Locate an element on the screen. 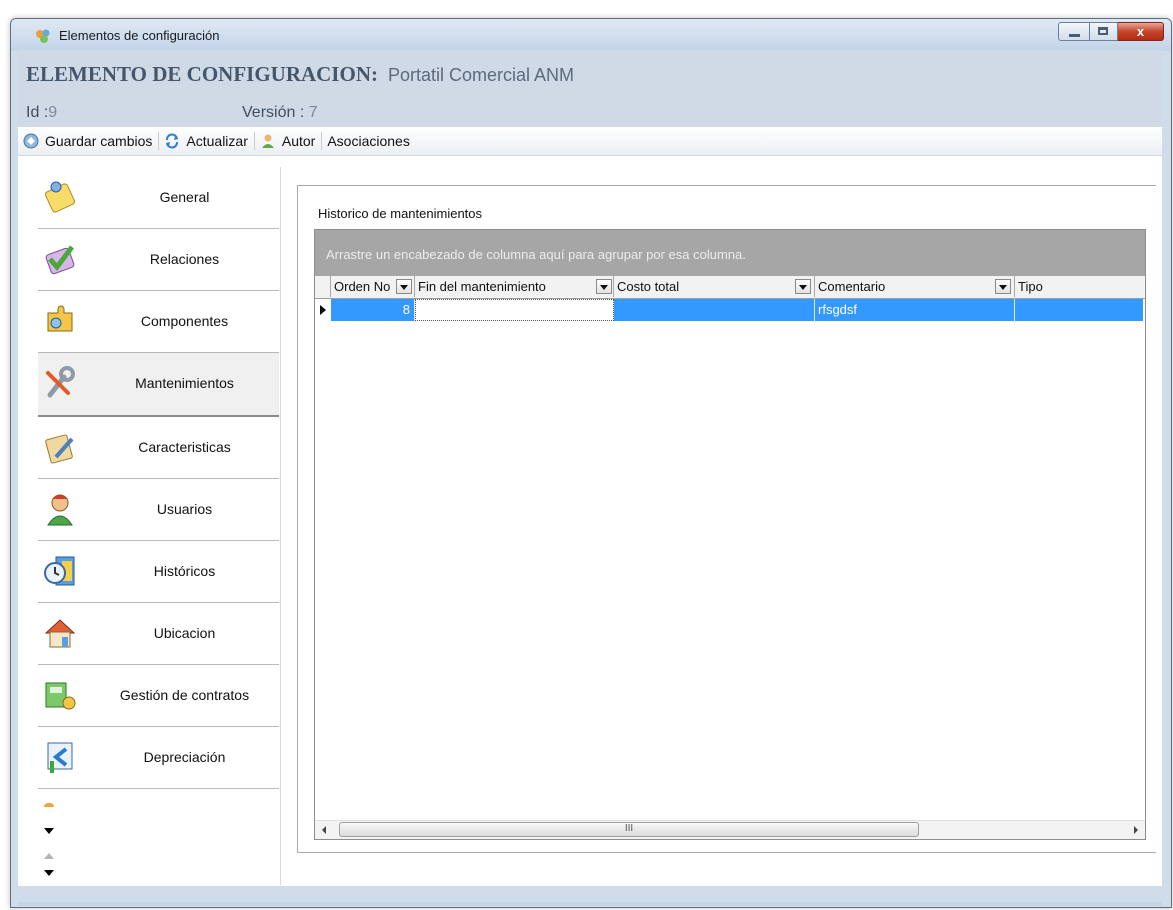 The image size is (1173, 910). column-label: Orden No is located at coordinates (362, 286).